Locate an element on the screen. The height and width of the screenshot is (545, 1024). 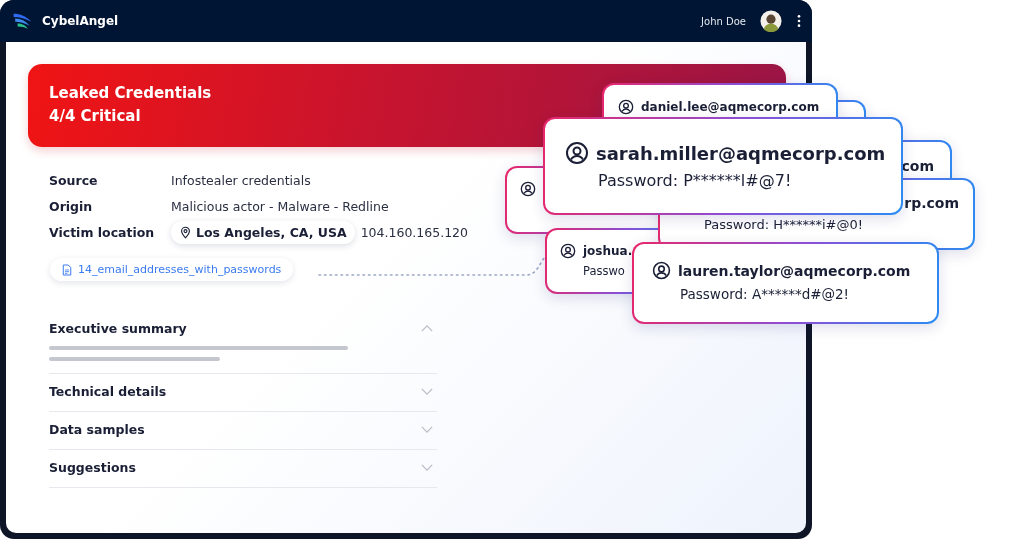
alert-severity: 4/4 Critical is located at coordinates (95, 116).